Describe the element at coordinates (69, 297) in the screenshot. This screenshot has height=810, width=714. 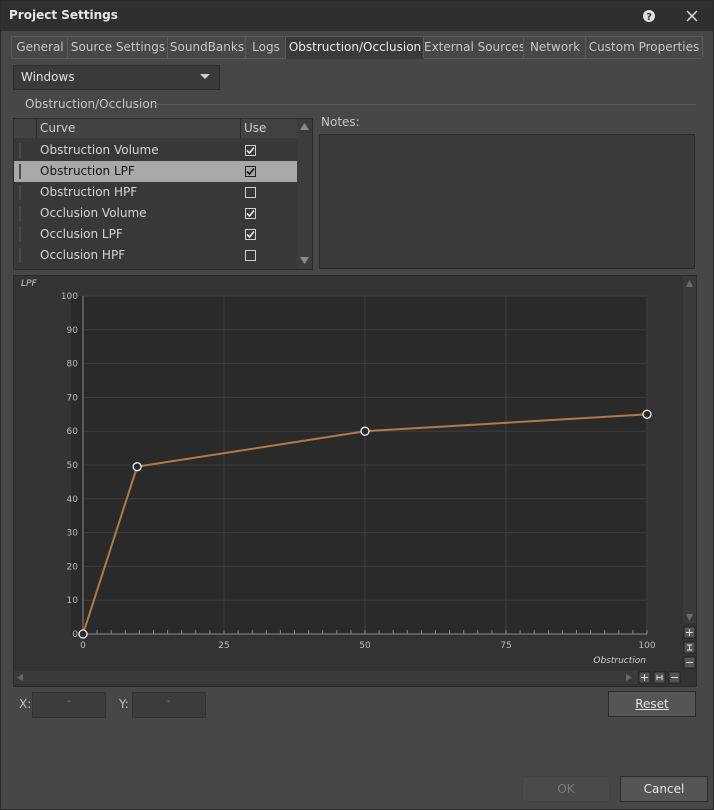
I see `y-tick-label: 100` at that location.